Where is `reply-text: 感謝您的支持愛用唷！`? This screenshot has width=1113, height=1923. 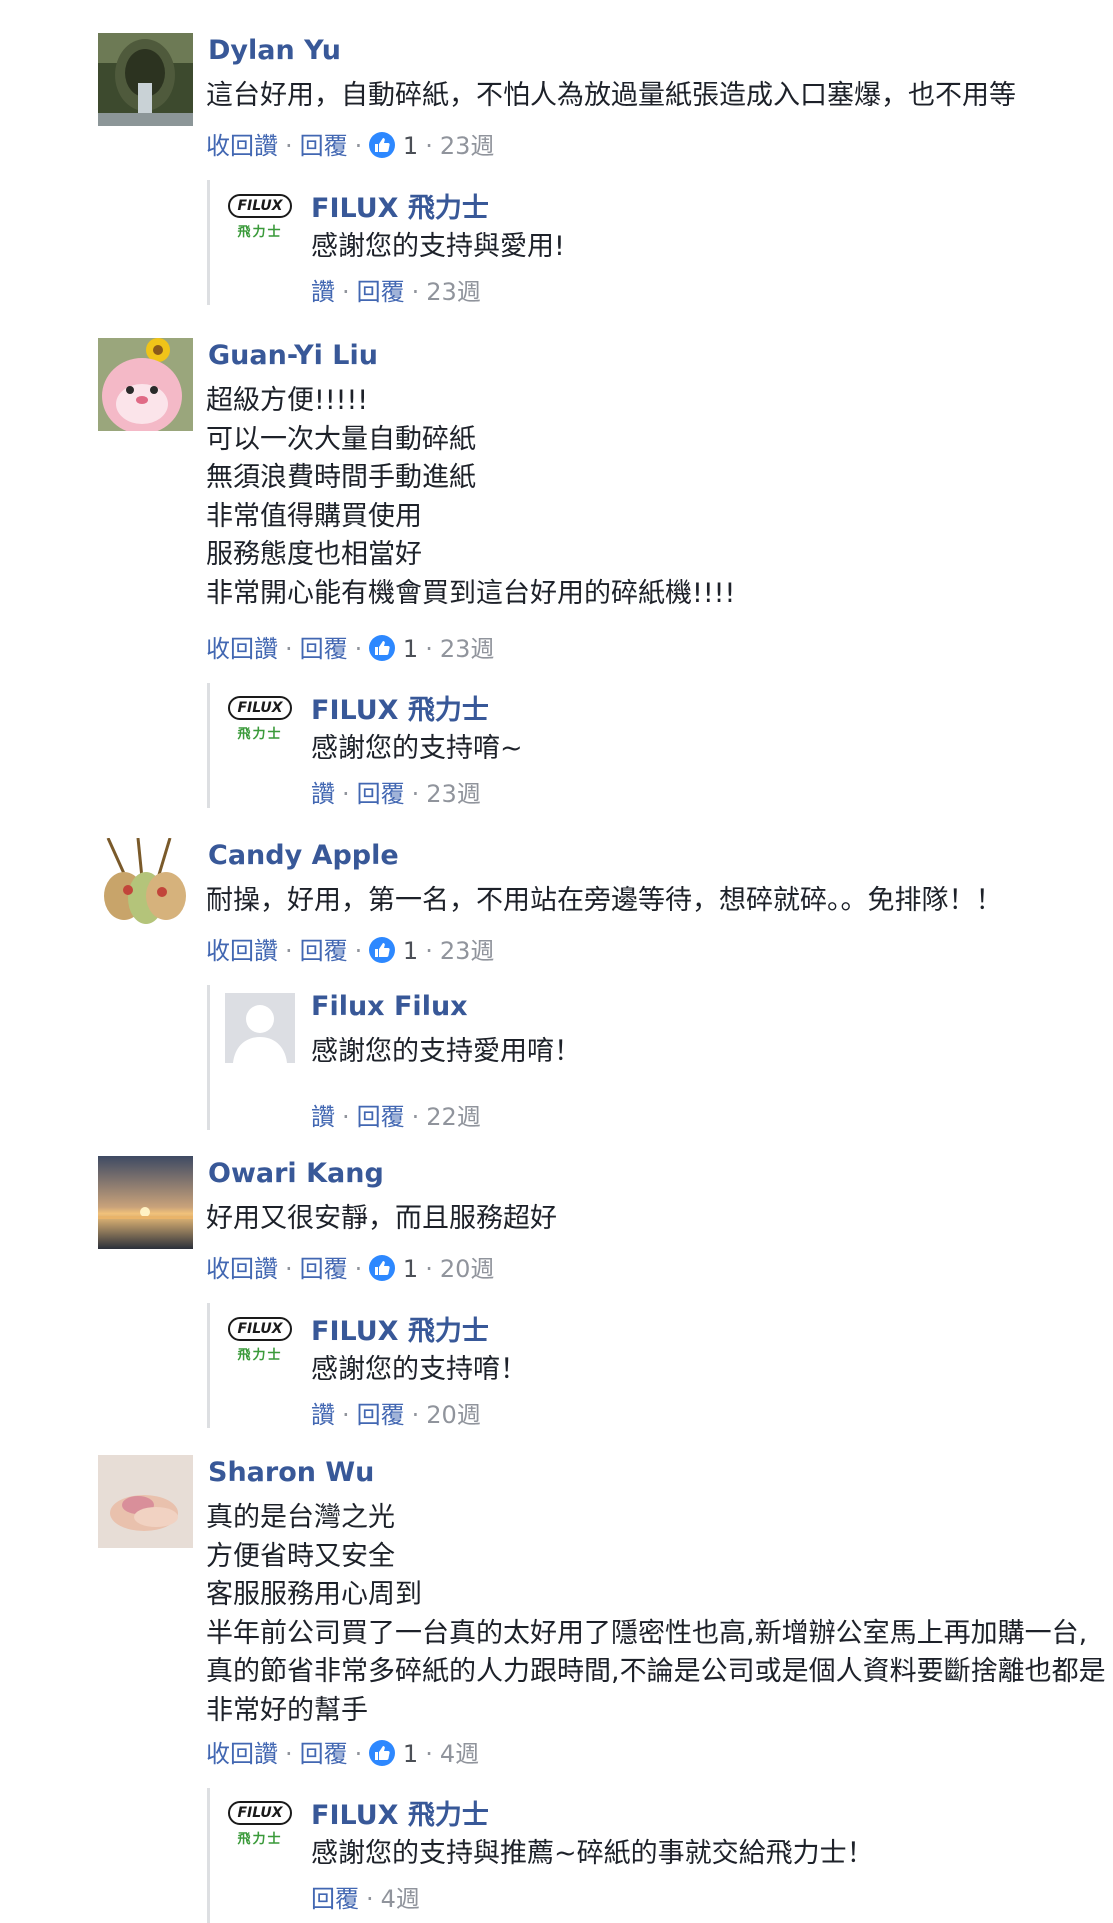 reply-text: 感謝您的支持愛用唷！ is located at coordinates (446, 1051).